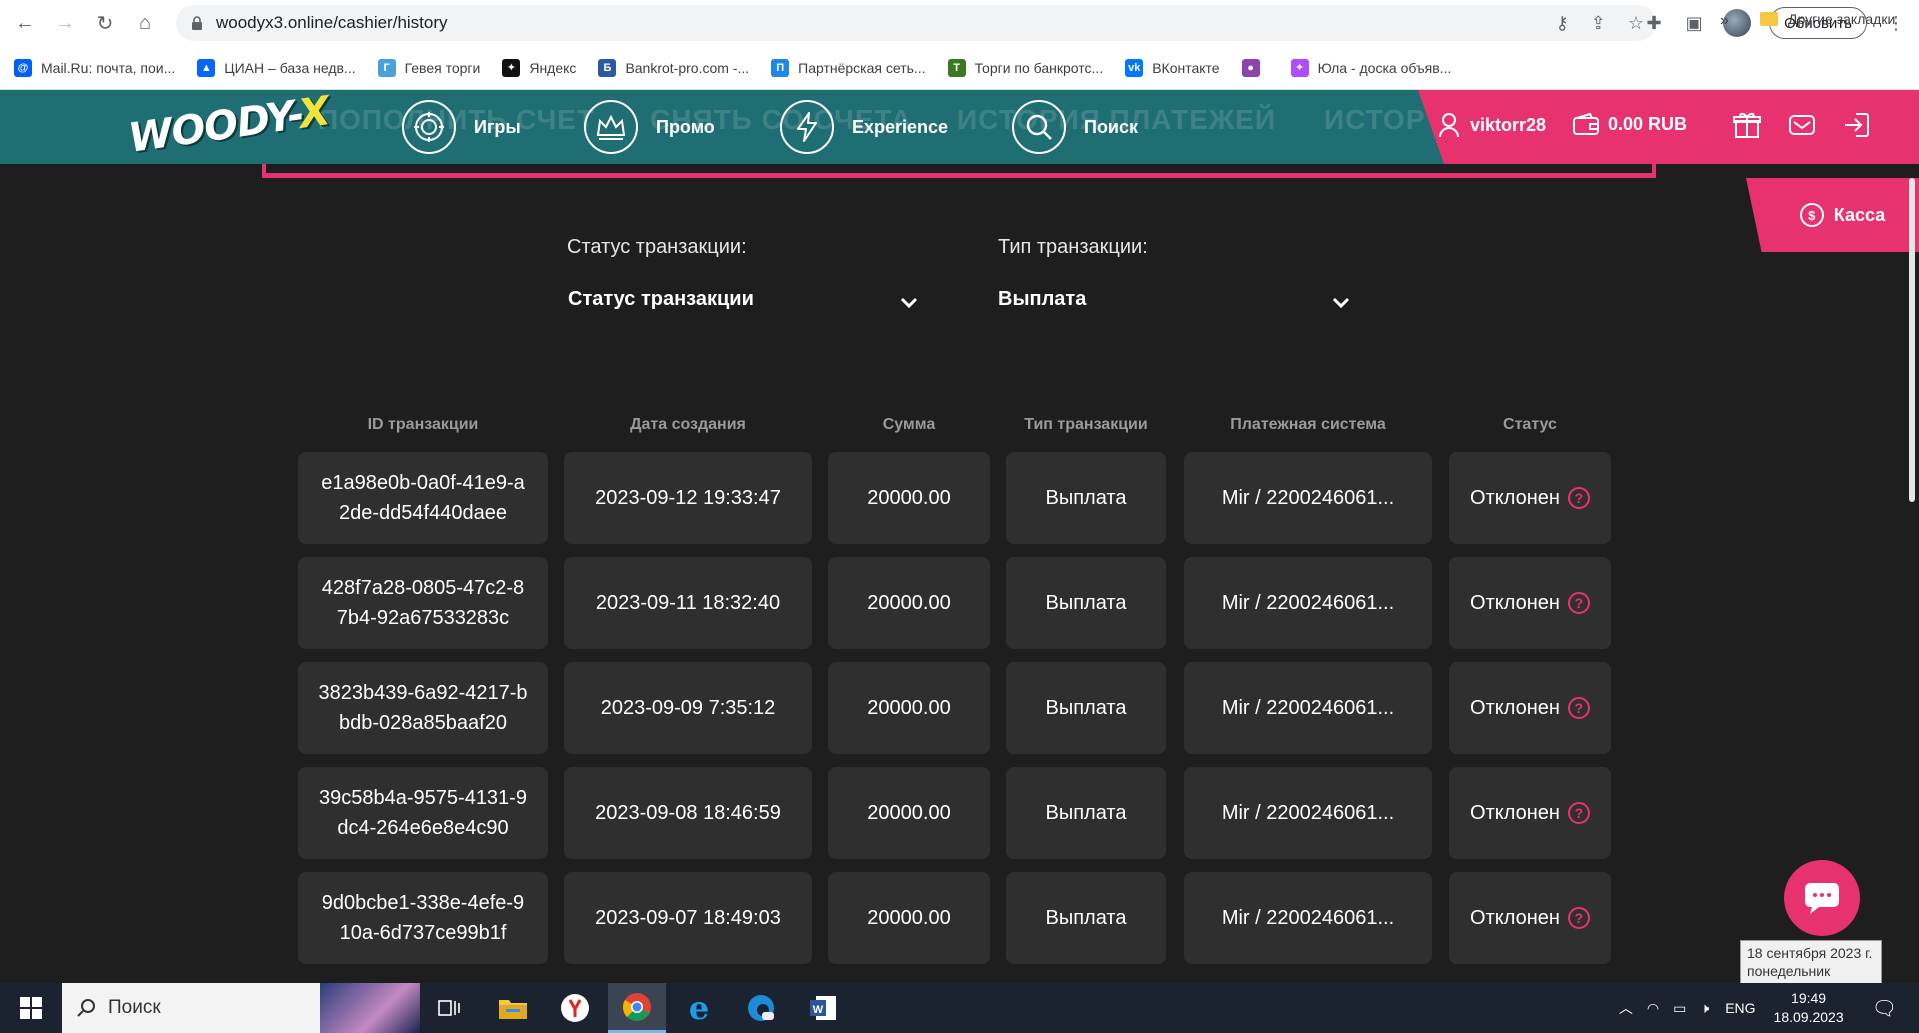 This screenshot has width=1919, height=1033. I want to click on nav-experience: Experience, so click(864, 127).